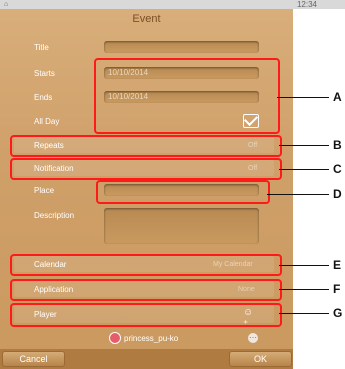 The height and width of the screenshot is (369, 345). I want to click on callout-g: G, so click(338, 313).